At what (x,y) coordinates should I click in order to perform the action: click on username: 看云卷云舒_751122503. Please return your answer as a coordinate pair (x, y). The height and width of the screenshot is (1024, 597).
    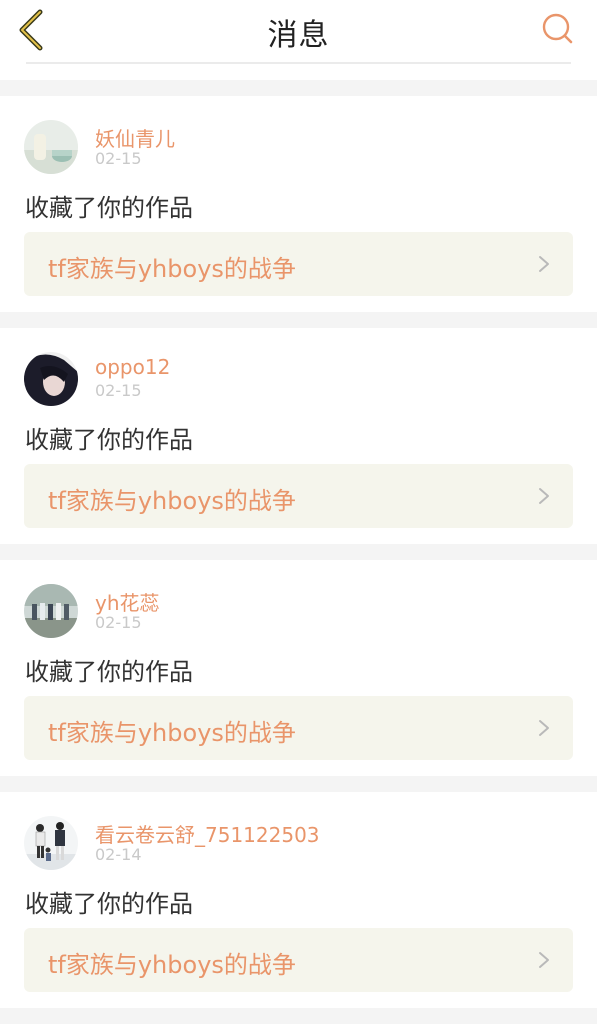
    Looking at the image, I should click on (207, 833).